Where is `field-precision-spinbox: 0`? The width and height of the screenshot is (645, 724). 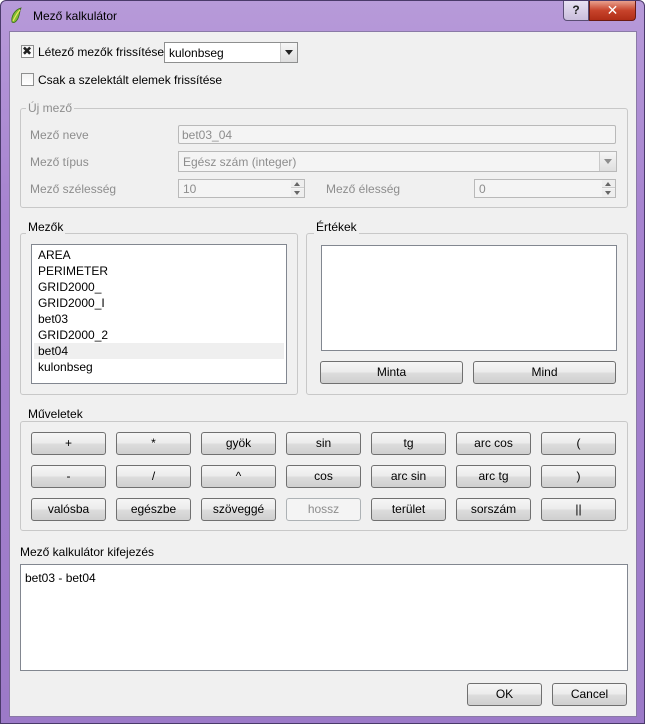 field-precision-spinbox: 0 is located at coordinates (545, 188).